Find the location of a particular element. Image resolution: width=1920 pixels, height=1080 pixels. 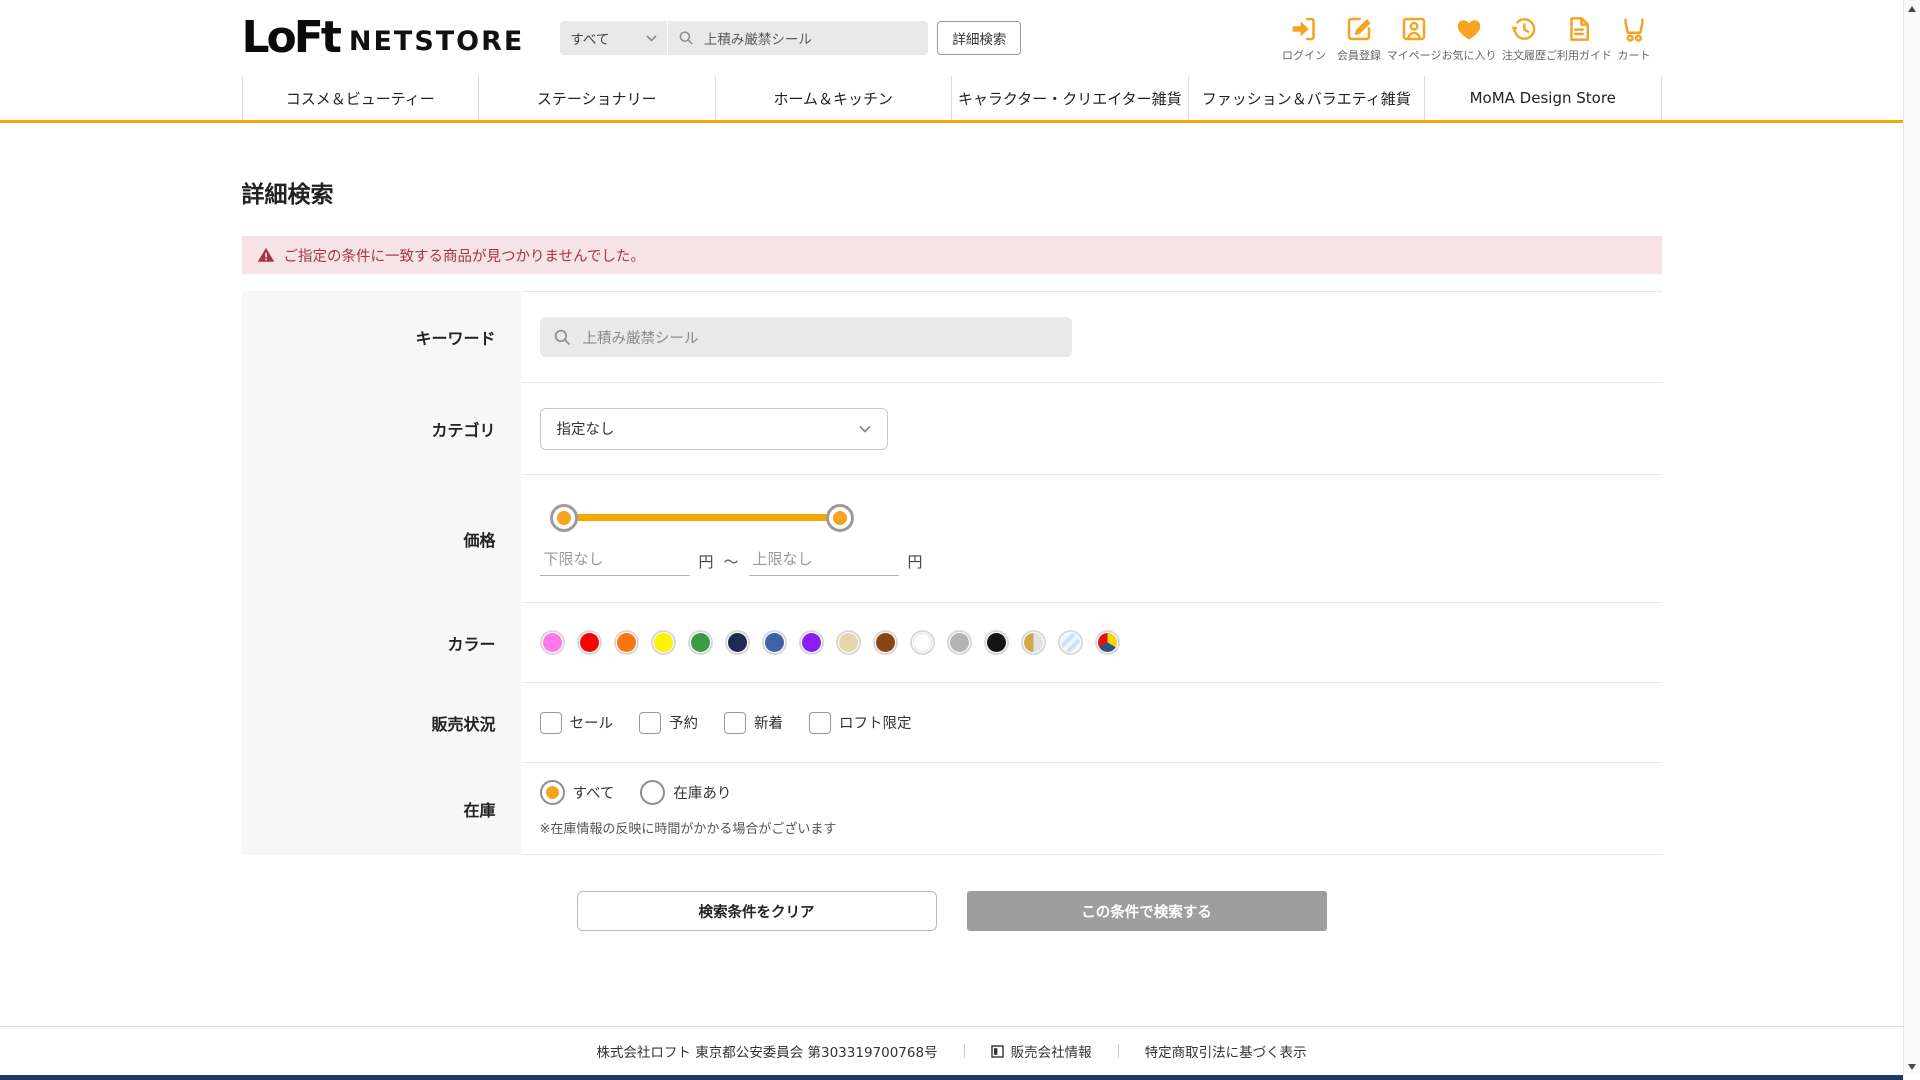

quick-link-favorites: お気に入り is located at coordinates (1469, 38).